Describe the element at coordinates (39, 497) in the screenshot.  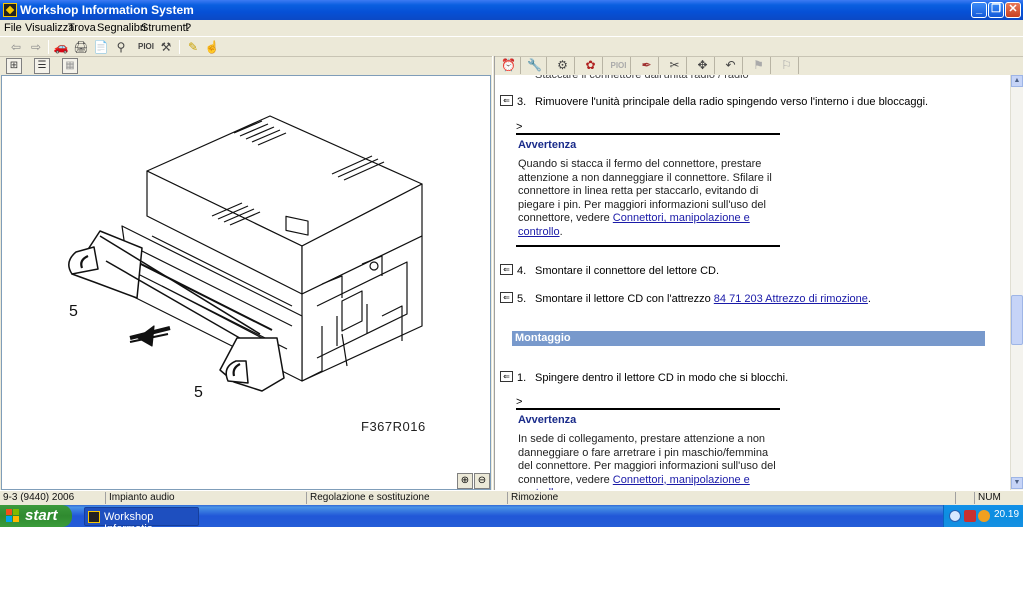
I see `status-model: 9-3 (9440) 2006` at that location.